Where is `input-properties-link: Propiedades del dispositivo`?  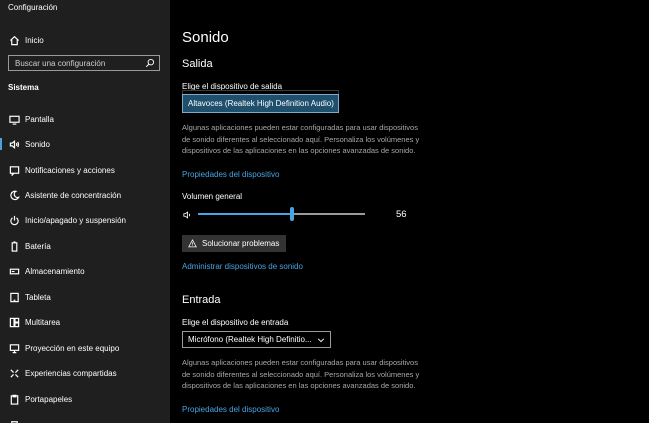 input-properties-link: Propiedades del dispositivo is located at coordinates (230, 409).